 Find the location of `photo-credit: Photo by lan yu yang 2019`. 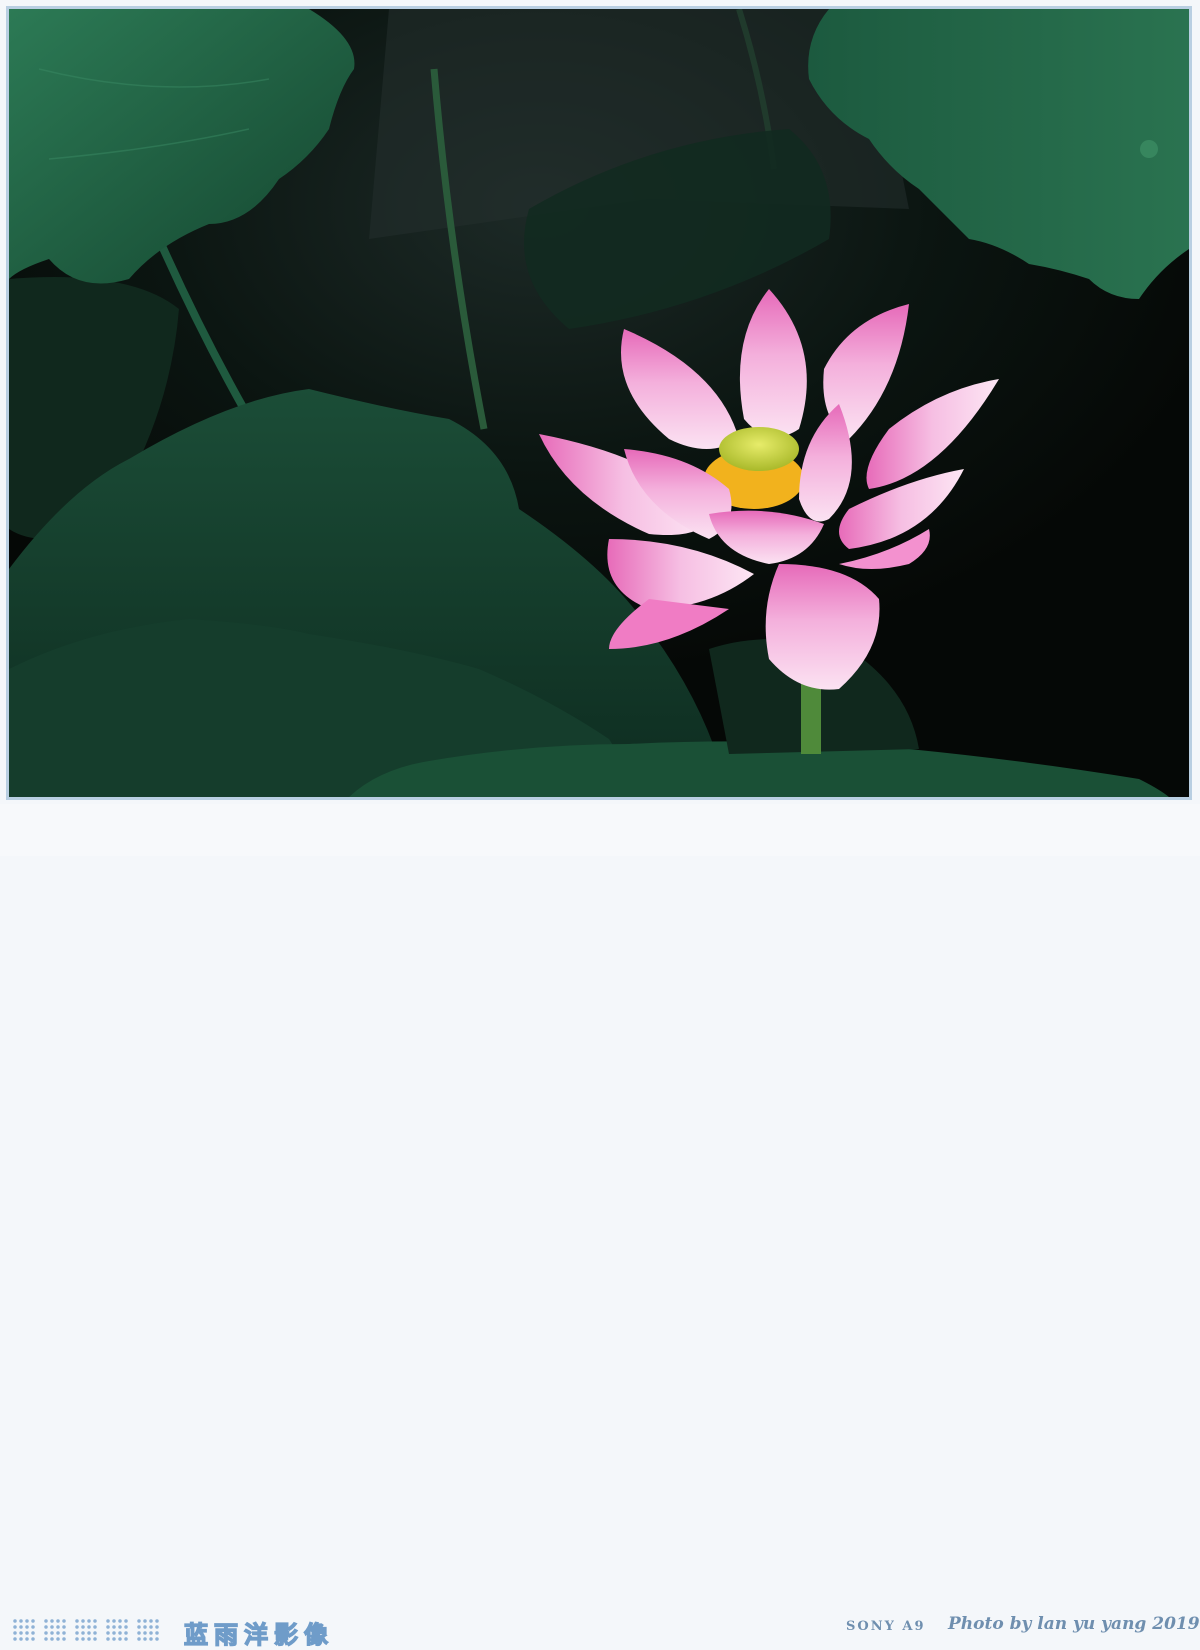

photo-credit: Photo by lan yu yang 2019 is located at coordinates (1074, 1624).